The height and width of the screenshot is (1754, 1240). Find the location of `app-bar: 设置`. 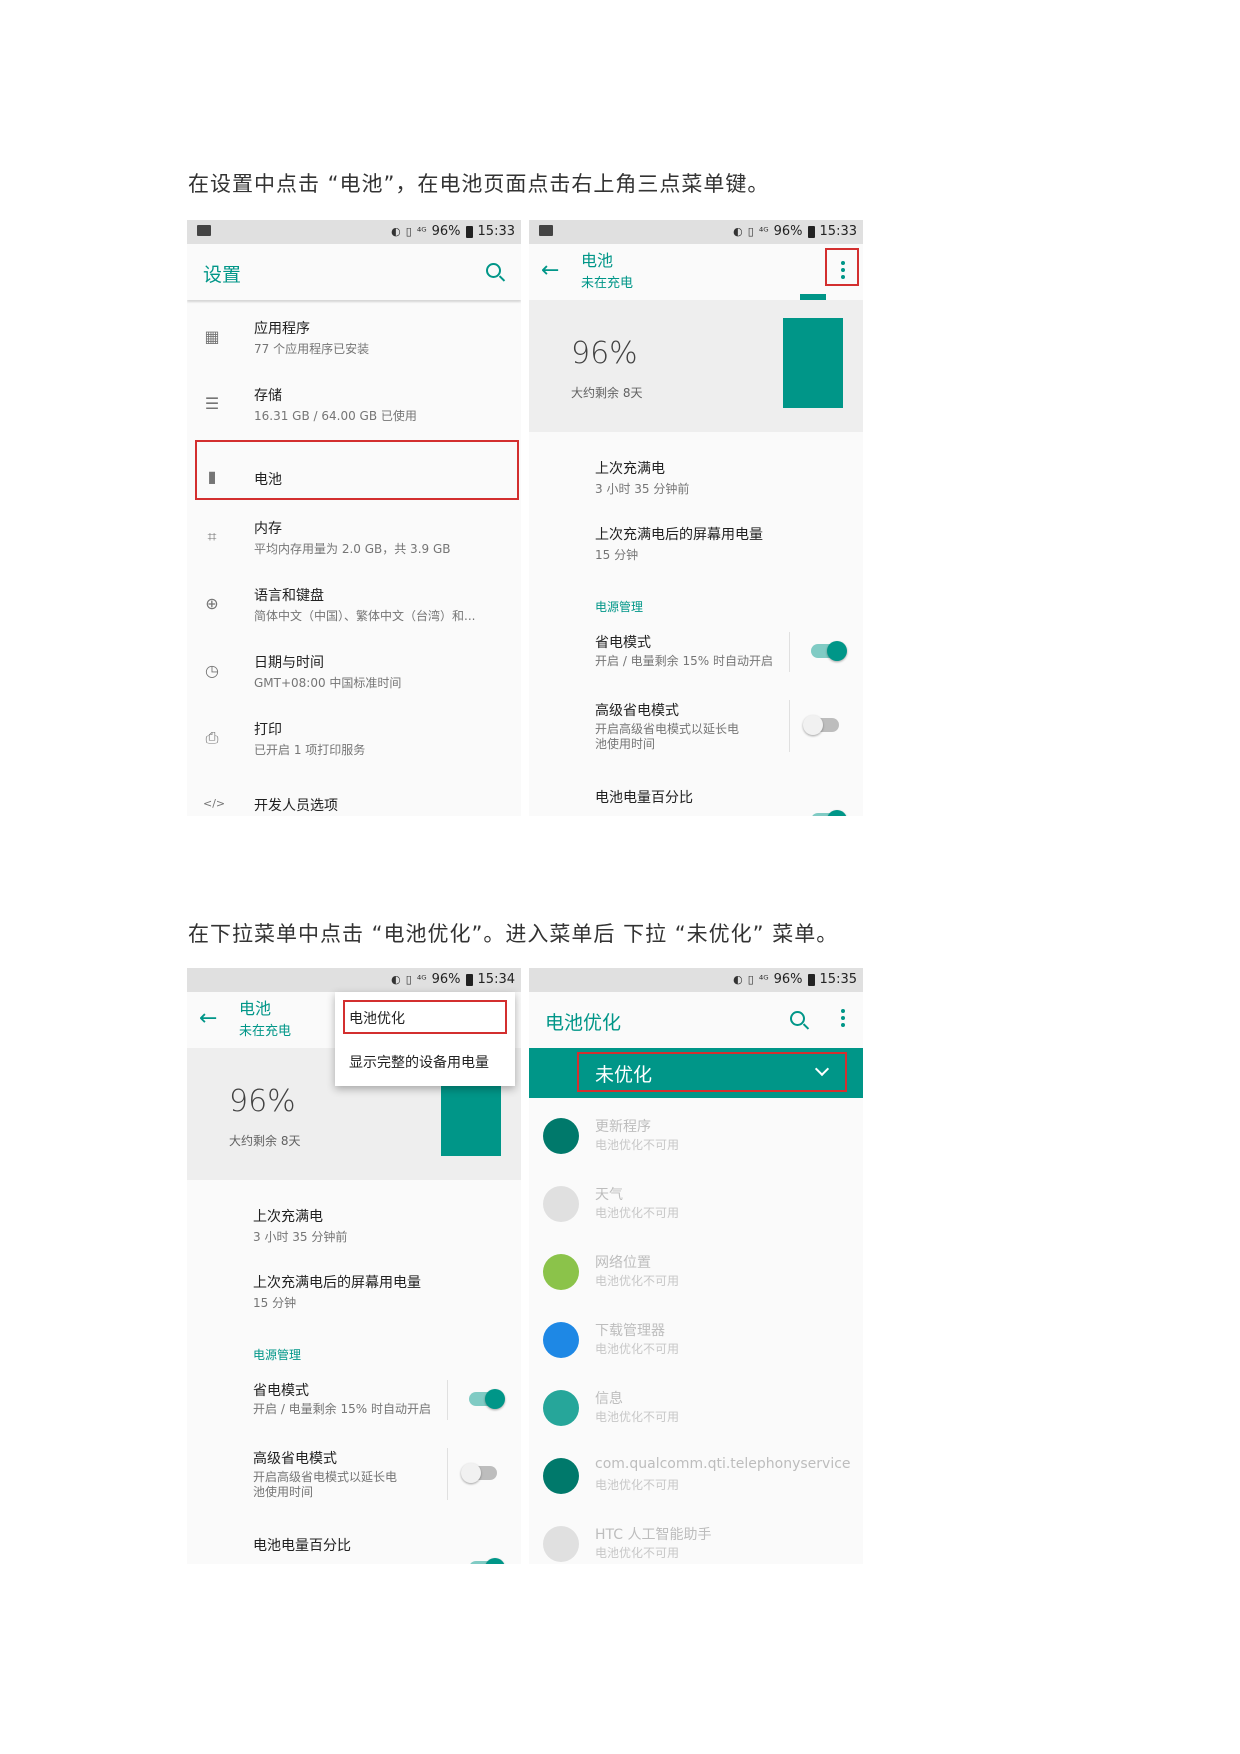

app-bar: 设置 is located at coordinates (354, 272).